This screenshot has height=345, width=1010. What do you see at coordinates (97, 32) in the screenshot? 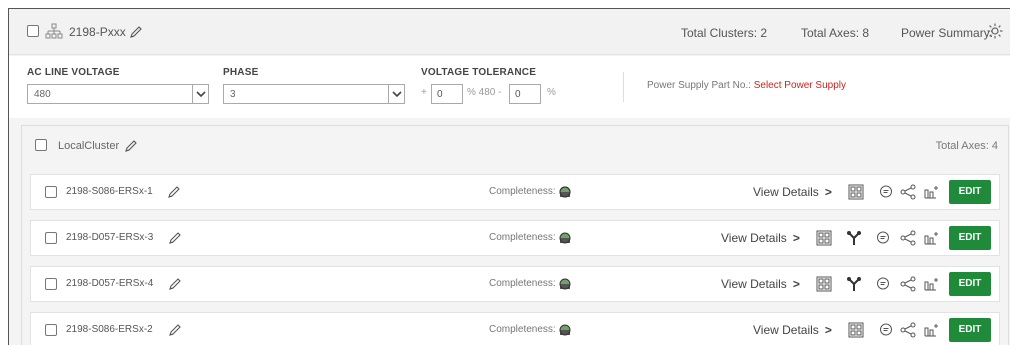
I see `system-title: 2198-Pxxx` at bounding box center [97, 32].